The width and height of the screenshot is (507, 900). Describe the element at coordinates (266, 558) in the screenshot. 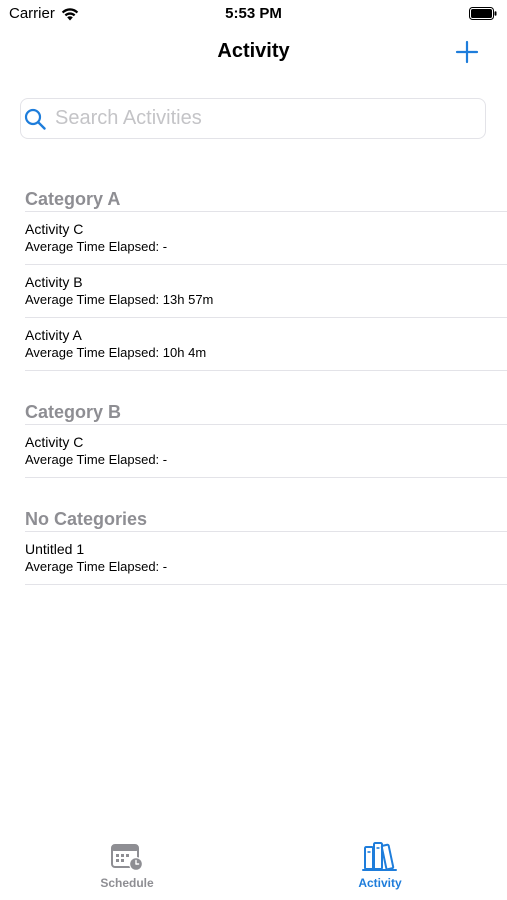

I see `list-item: Untitled 1 Average Time Elapsed: -` at that location.